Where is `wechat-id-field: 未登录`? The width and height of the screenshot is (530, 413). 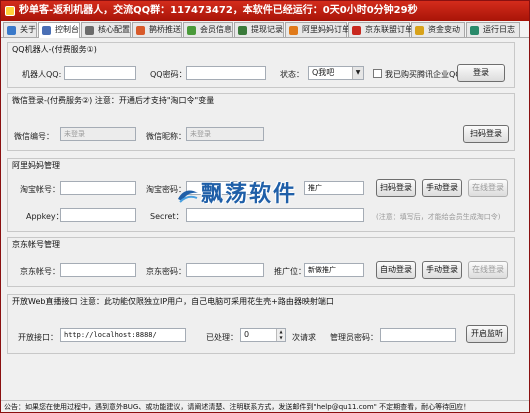 wechat-id-field: 未登录 is located at coordinates (98, 134).